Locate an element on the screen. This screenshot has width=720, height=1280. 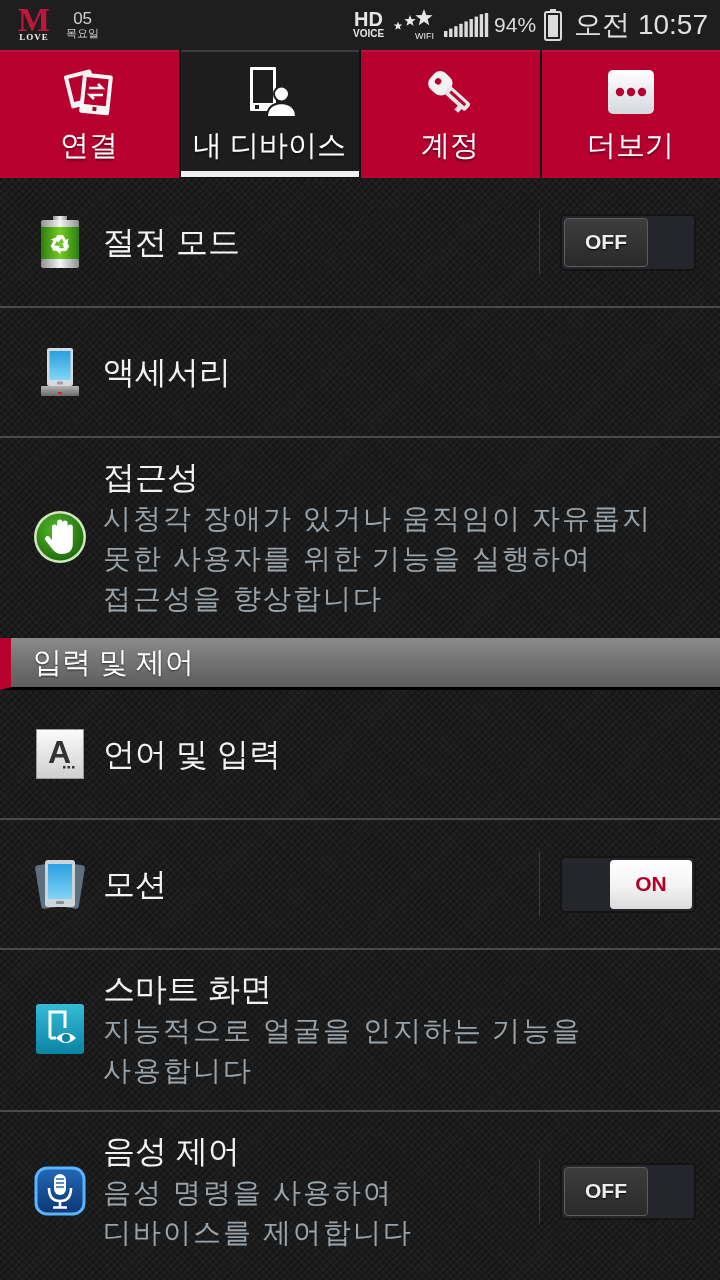
clock: 오전 10:57 is located at coordinates (641, 25).